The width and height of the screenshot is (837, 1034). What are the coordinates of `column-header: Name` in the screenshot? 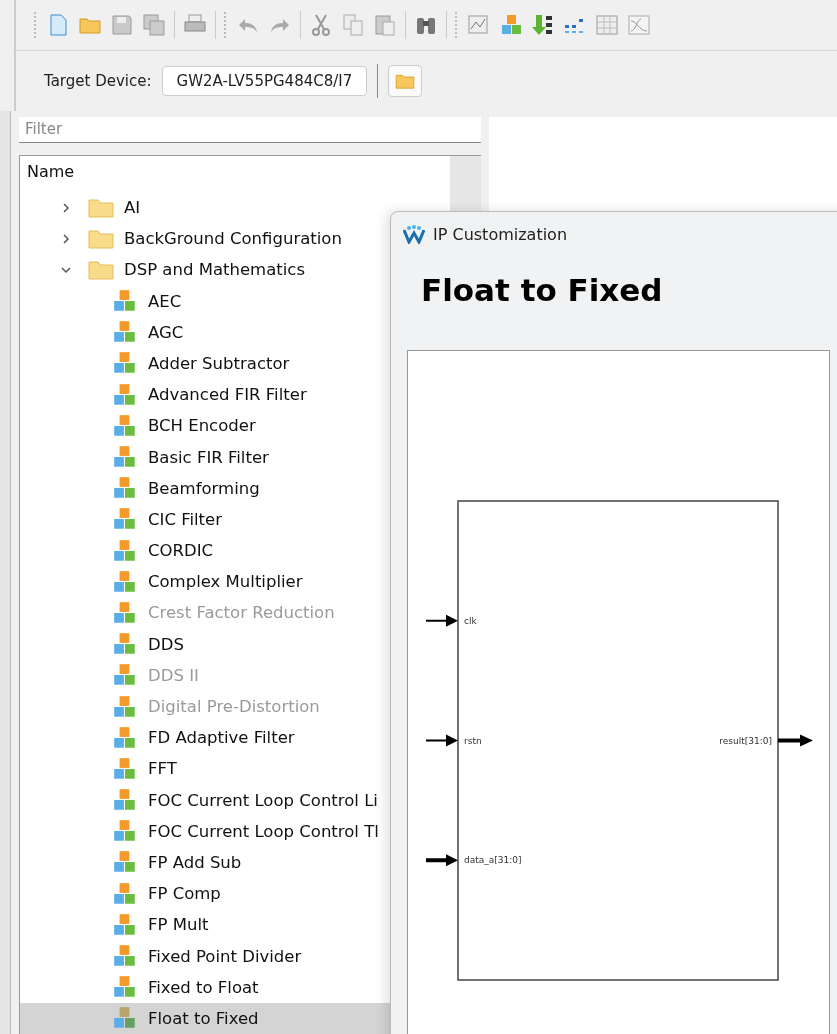 It's located at (51, 171).